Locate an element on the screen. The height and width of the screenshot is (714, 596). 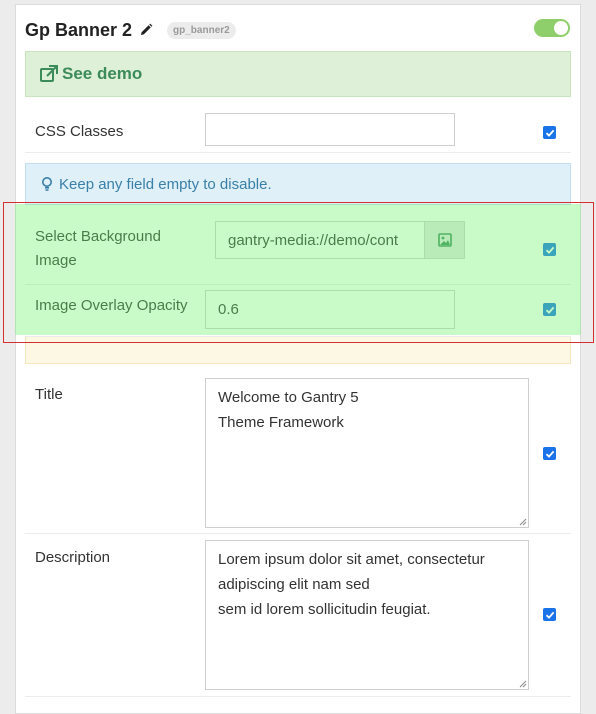
overlay-opacity-label: Image Overlay Opacity is located at coordinates (111, 305).